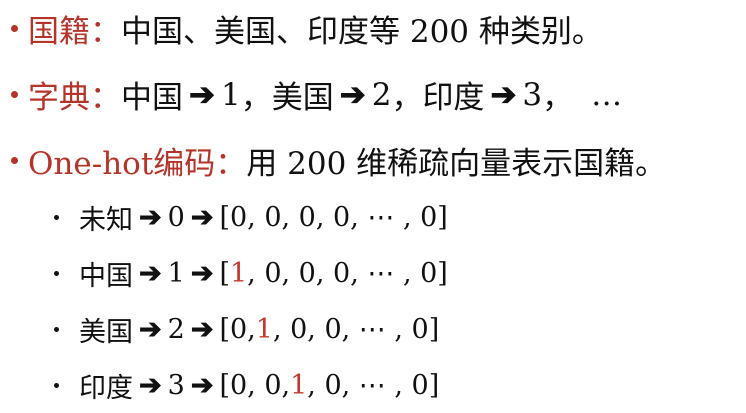  Describe the element at coordinates (381, 94) in the screenshot. I see `dict-entry-value: 2` at that location.